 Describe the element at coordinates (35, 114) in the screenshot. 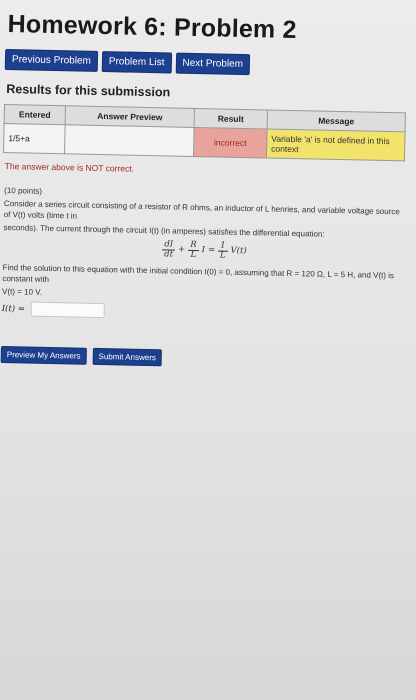

I see `col-entered: Entered` at that location.